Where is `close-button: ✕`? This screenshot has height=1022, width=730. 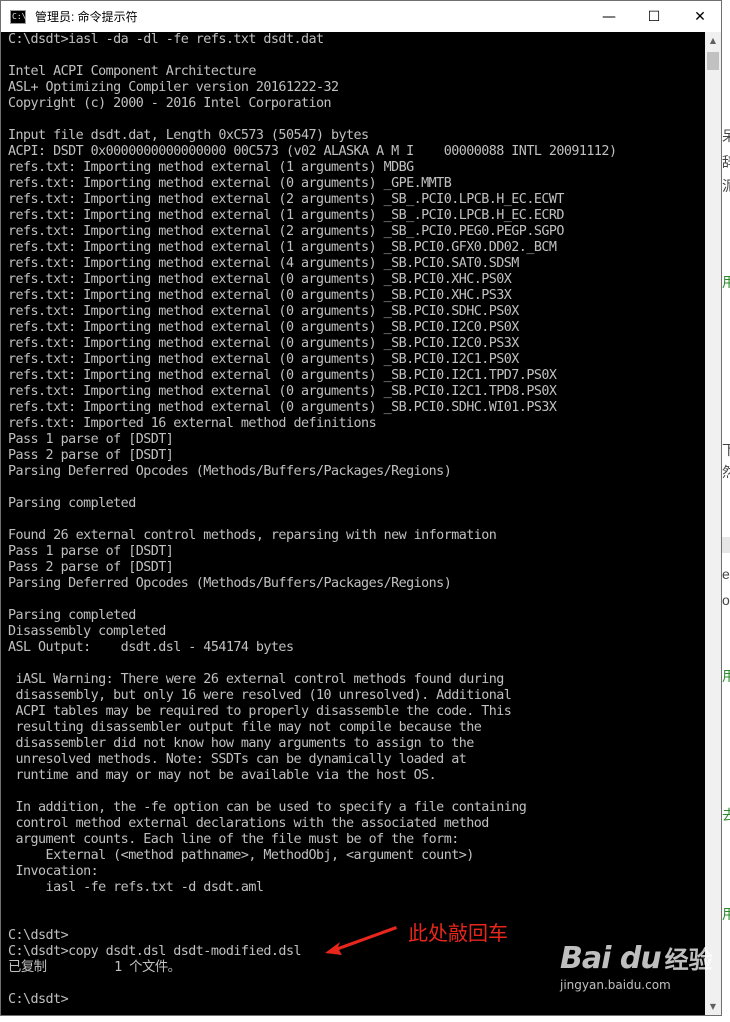 close-button: ✕ is located at coordinates (699, 16).